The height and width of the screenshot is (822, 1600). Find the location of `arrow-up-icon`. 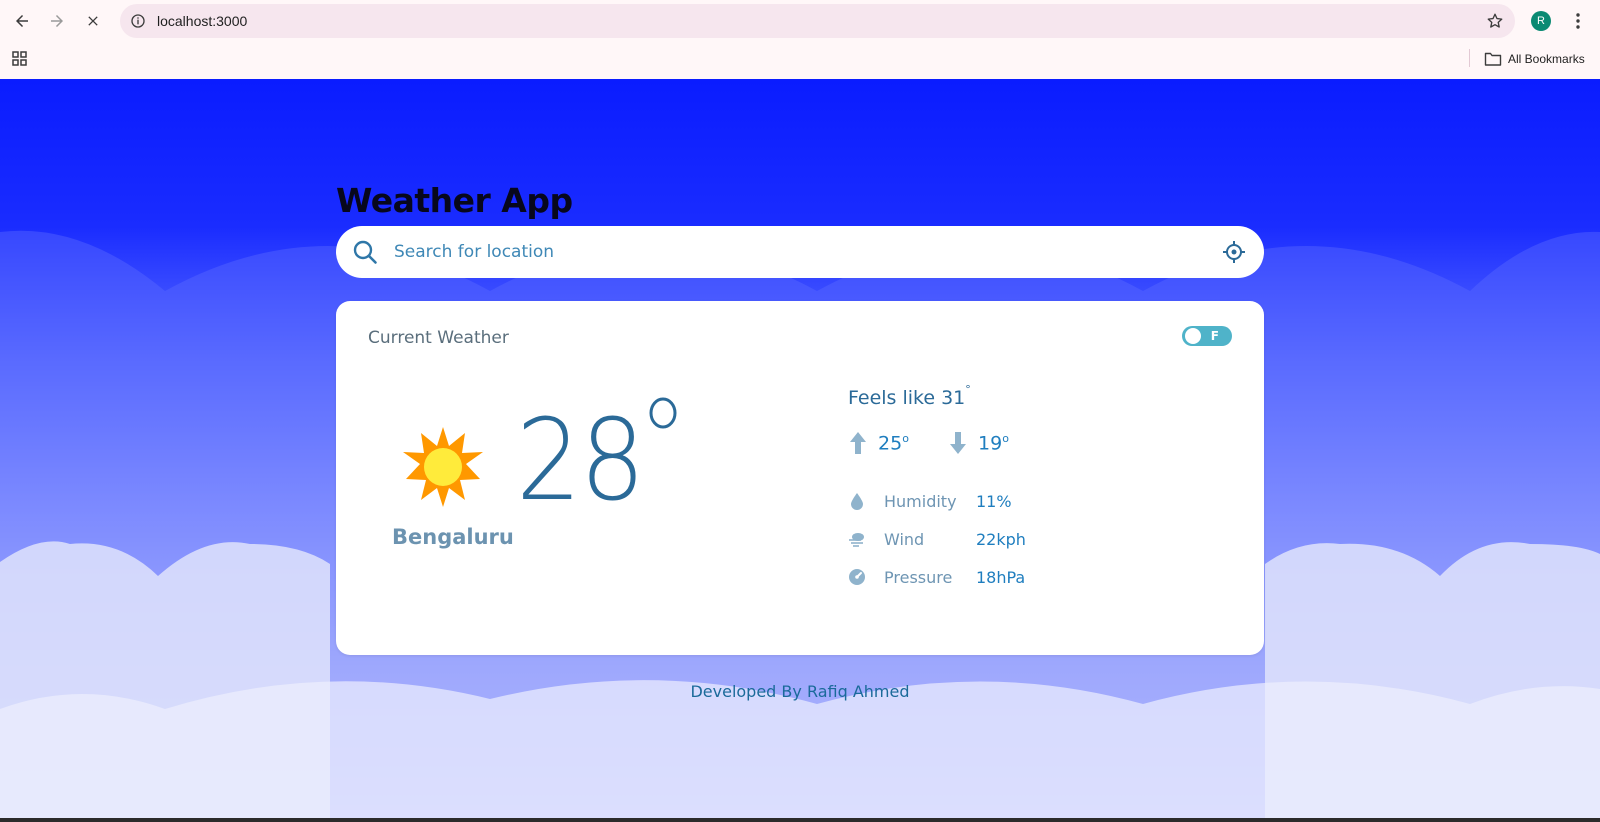

arrow-up-icon is located at coordinates (858, 443).